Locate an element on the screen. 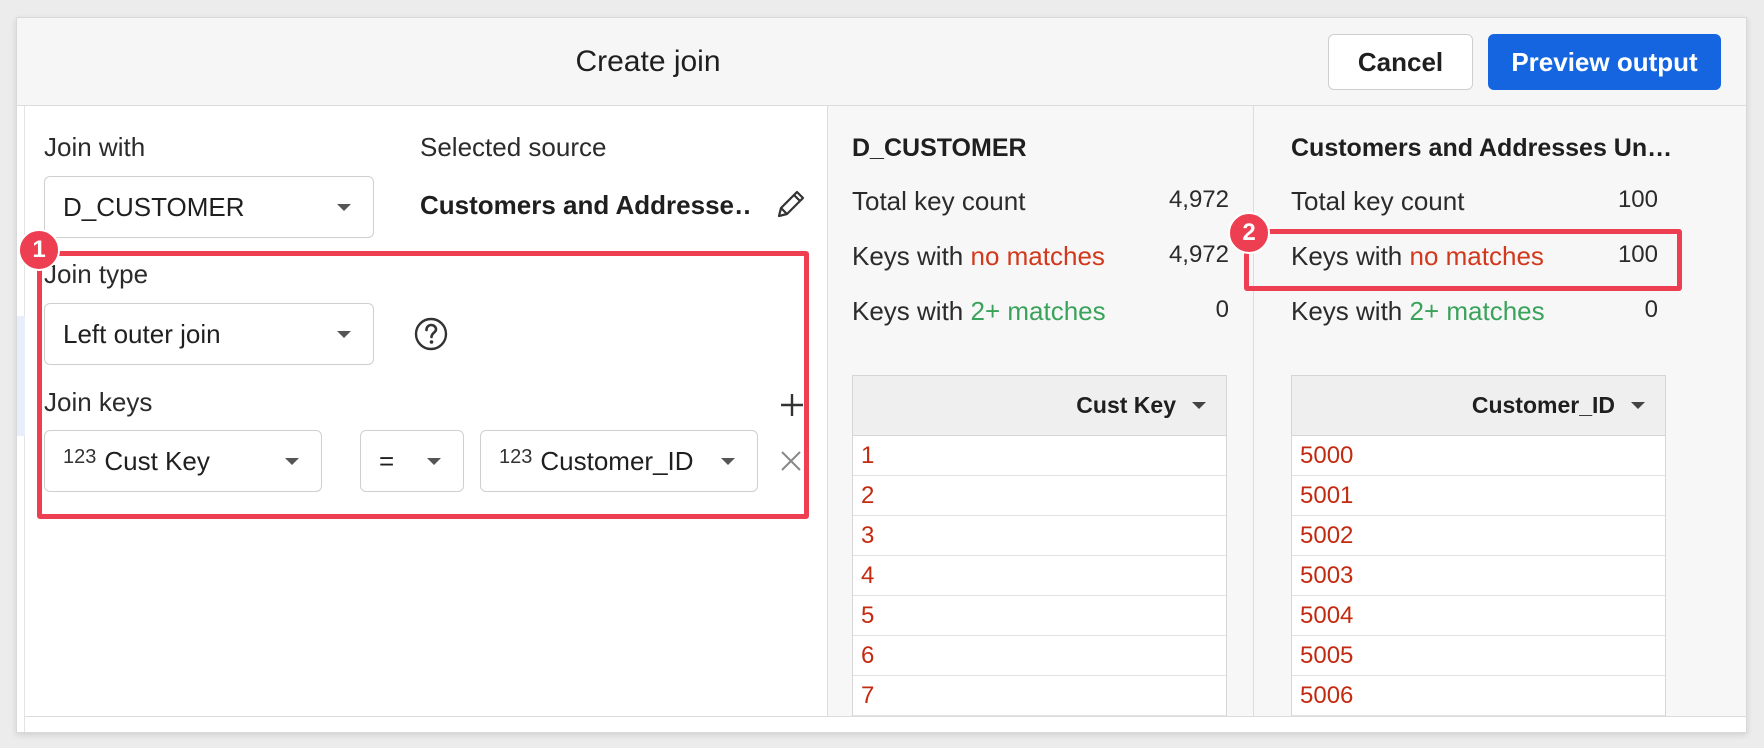 This screenshot has width=1764, height=748. left-strip is located at coordinates (21, 419).